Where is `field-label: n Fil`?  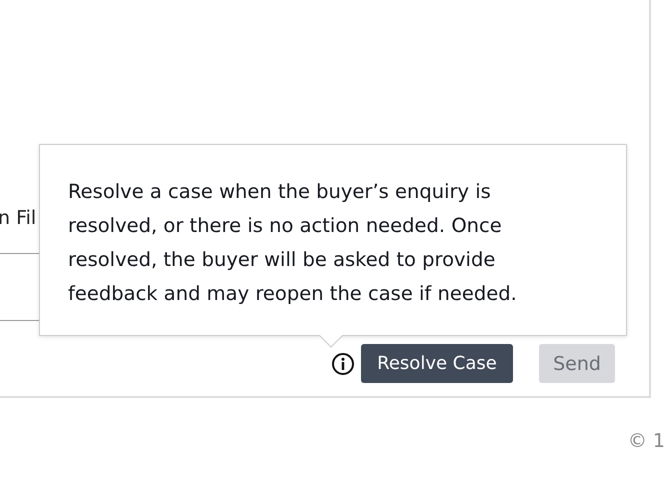 field-label: n Fil is located at coordinates (18, 218).